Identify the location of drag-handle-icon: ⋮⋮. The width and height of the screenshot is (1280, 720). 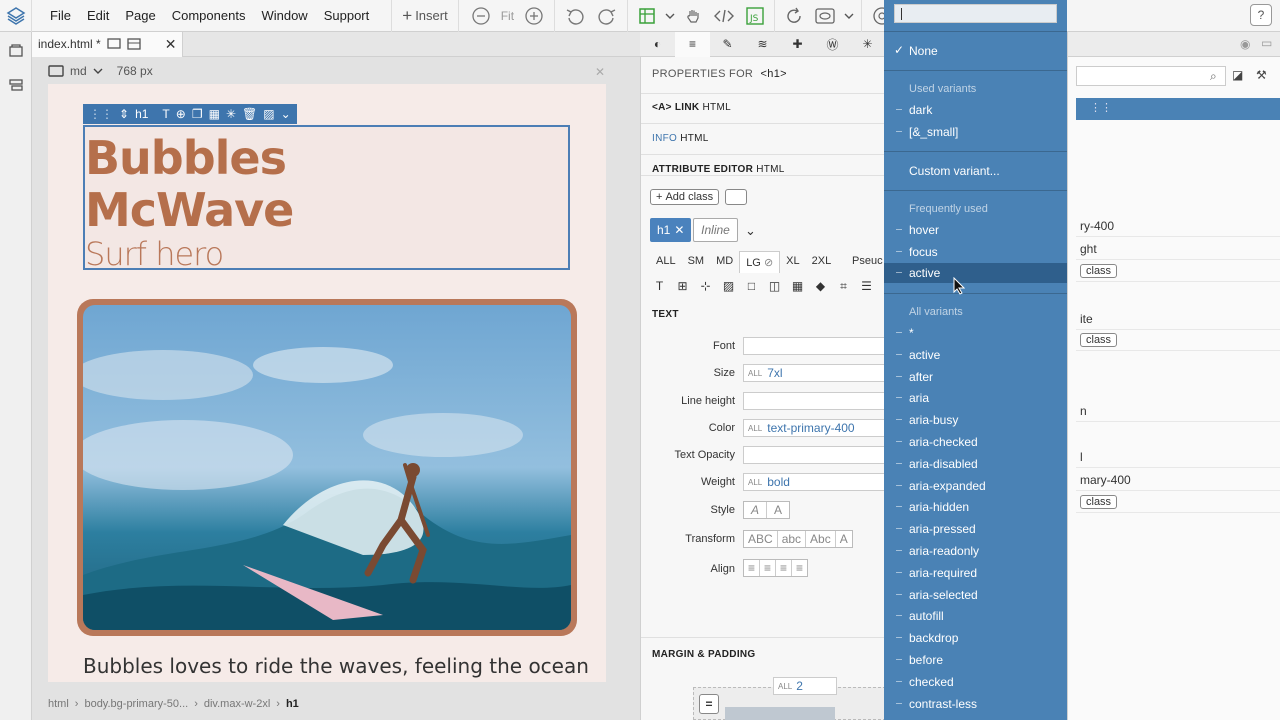
(101, 114).